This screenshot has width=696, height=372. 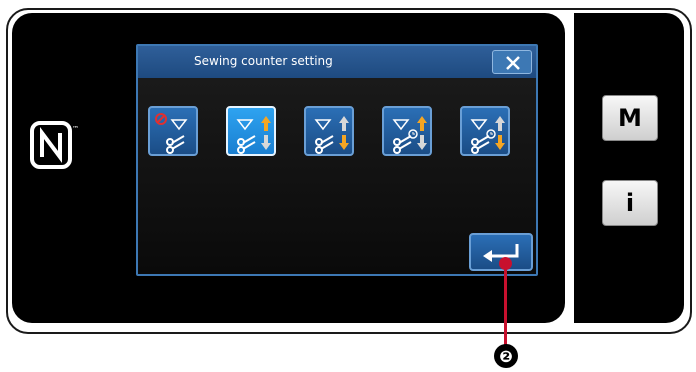 What do you see at coordinates (630, 118) in the screenshot?
I see `mode-button: M` at bounding box center [630, 118].